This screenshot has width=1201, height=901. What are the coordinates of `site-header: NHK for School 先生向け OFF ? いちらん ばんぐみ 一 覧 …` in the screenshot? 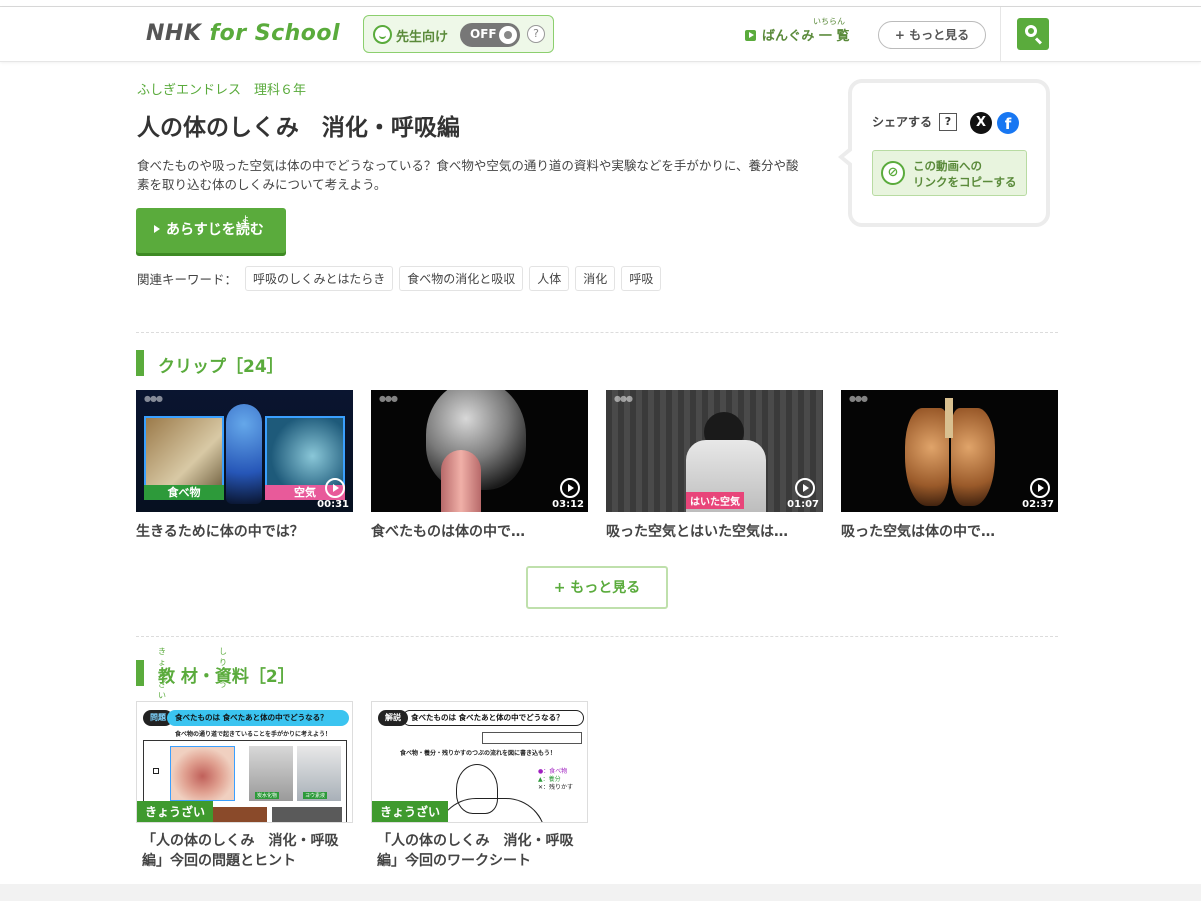 It's located at (600, 34).